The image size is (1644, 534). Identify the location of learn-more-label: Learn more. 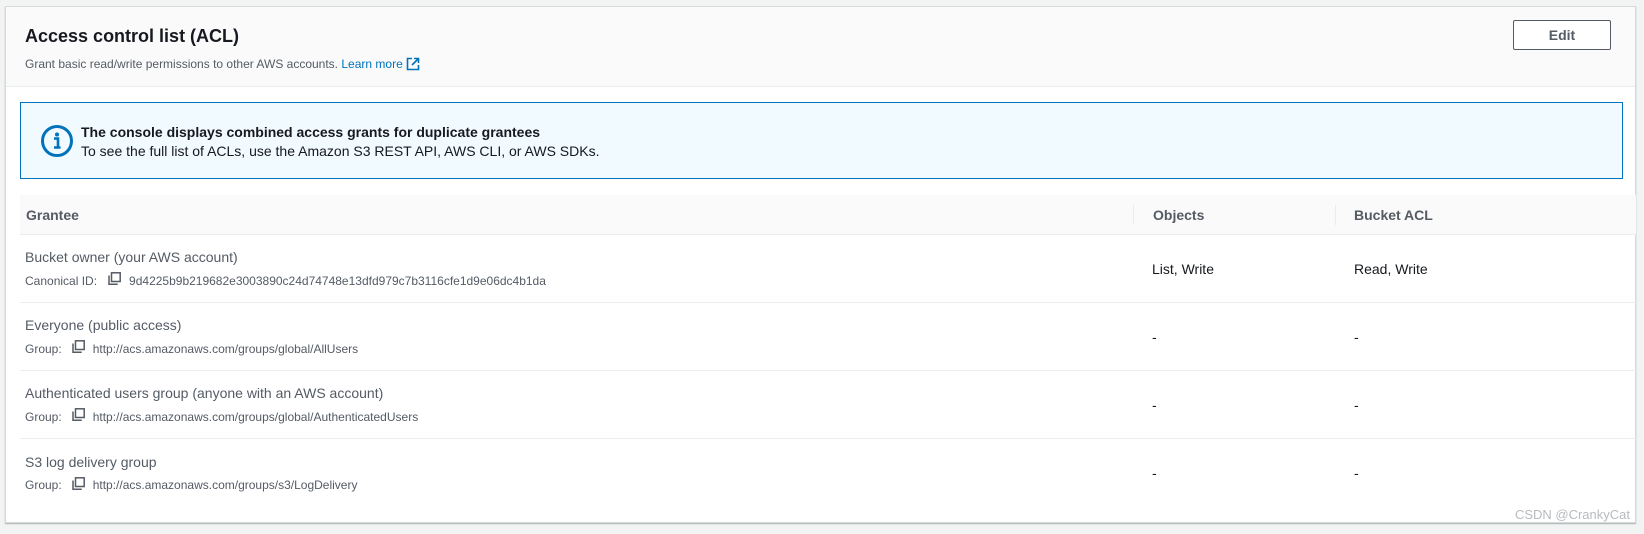
(372, 64).